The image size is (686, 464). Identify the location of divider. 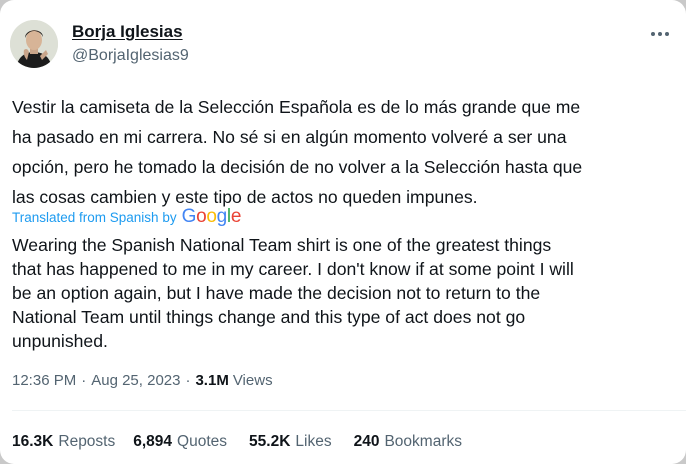
(349, 410).